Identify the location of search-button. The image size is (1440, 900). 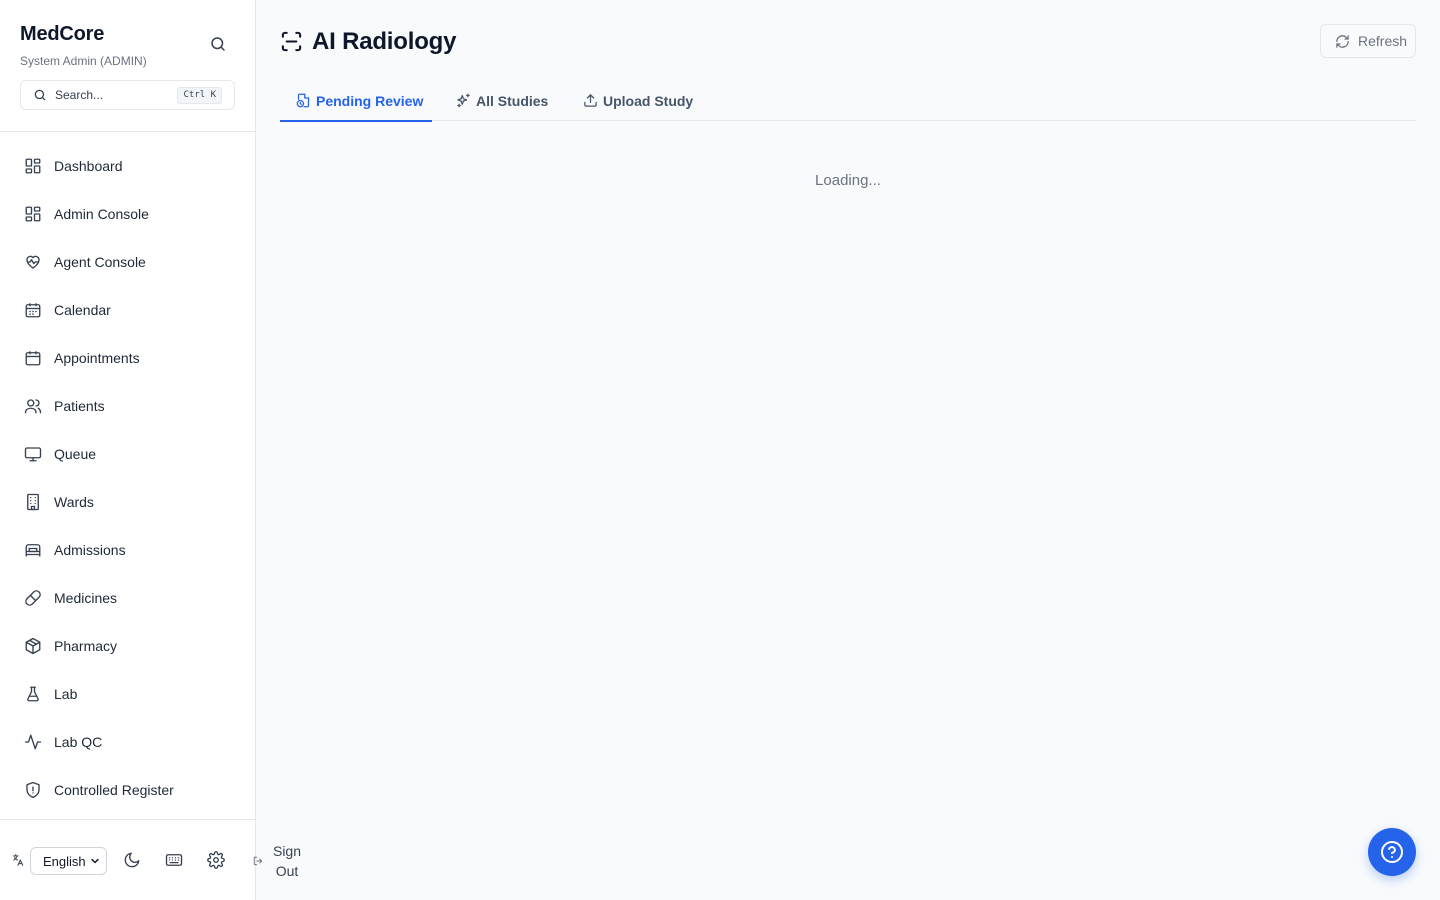
(218, 44).